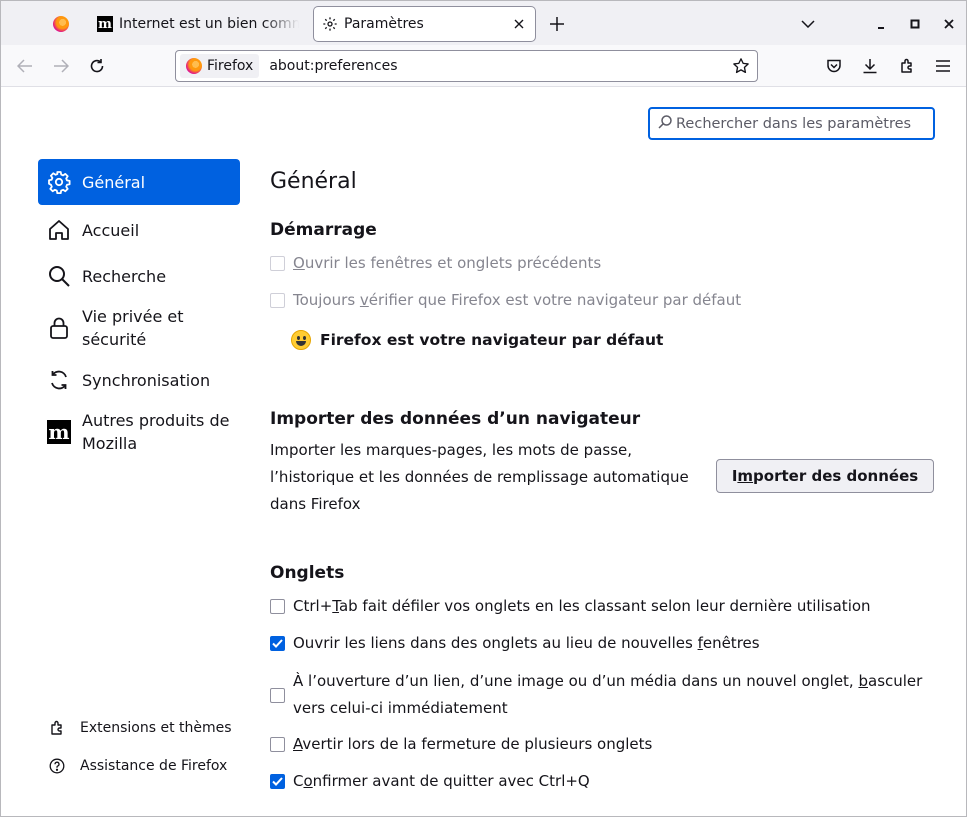  What do you see at coordinates (277, 263) in the screenshot?
I see `restore-session-checkbox` at bounding box center [277, 263].